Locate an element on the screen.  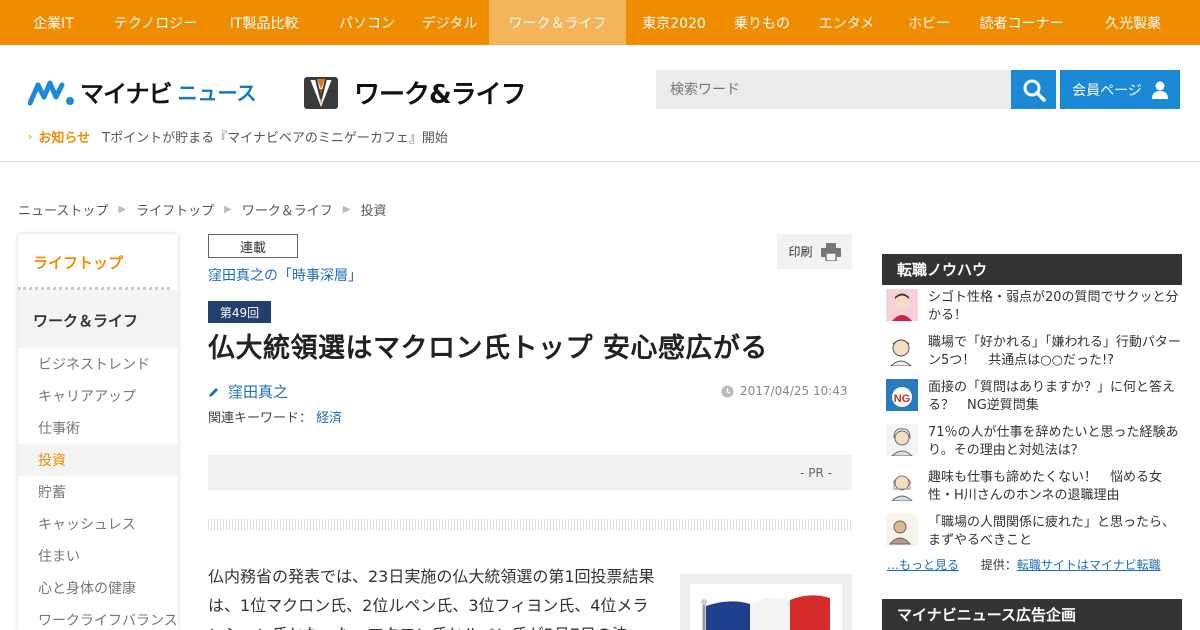
french-flag-image is located at coordinates (766, 607).